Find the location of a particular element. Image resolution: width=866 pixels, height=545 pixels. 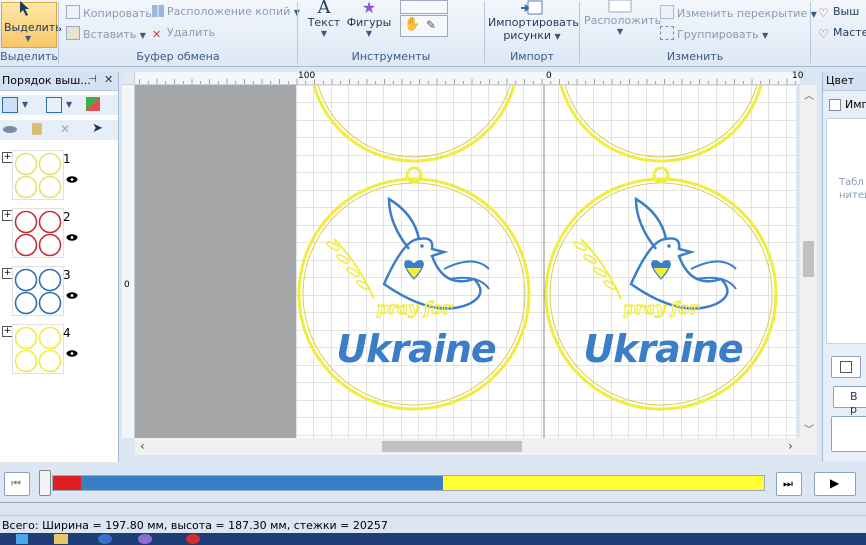

master-button: ♡ Масте is located at coordinates (842, 33).